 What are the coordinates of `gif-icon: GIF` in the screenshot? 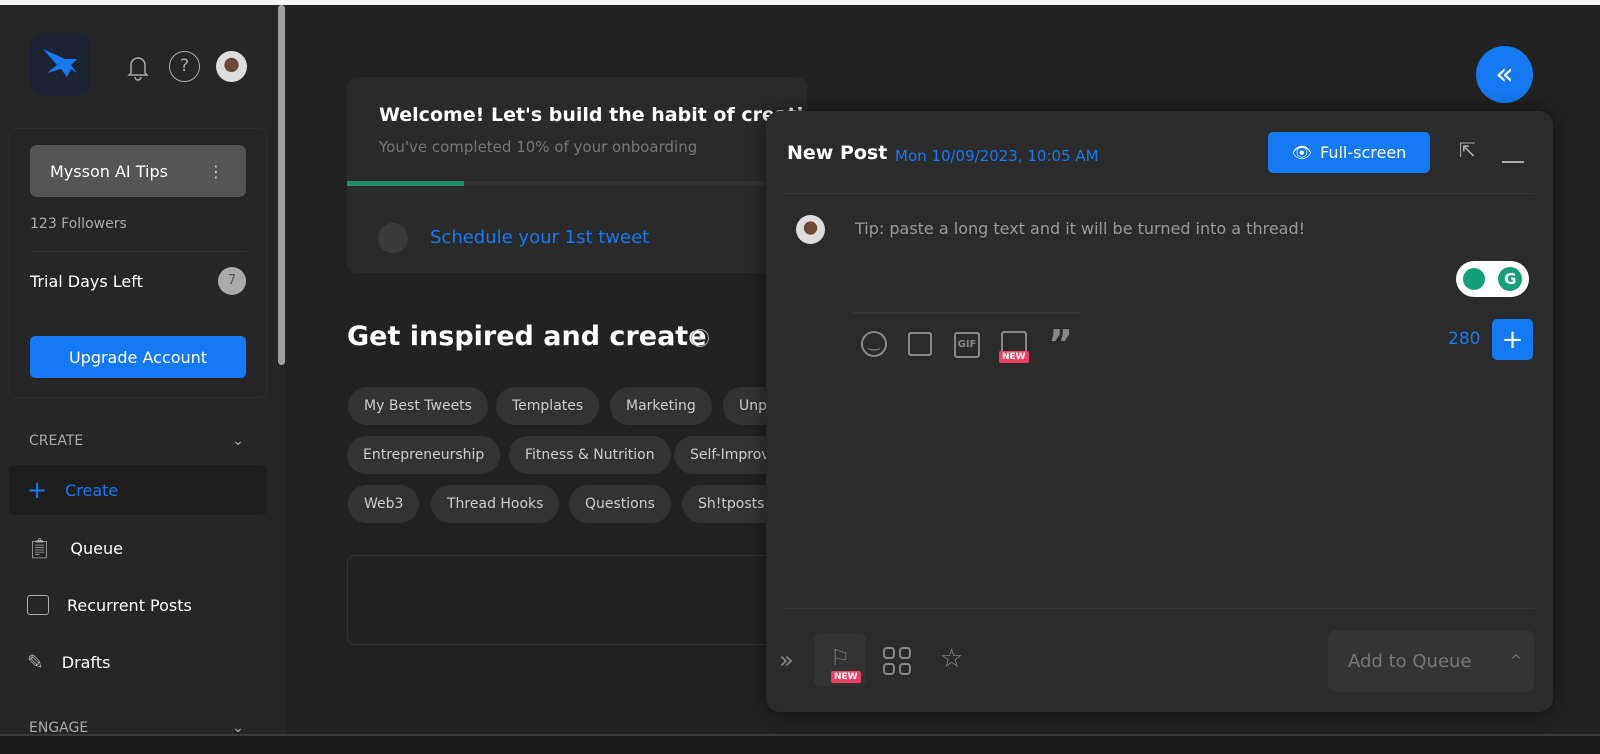 It's located at (967, 345).